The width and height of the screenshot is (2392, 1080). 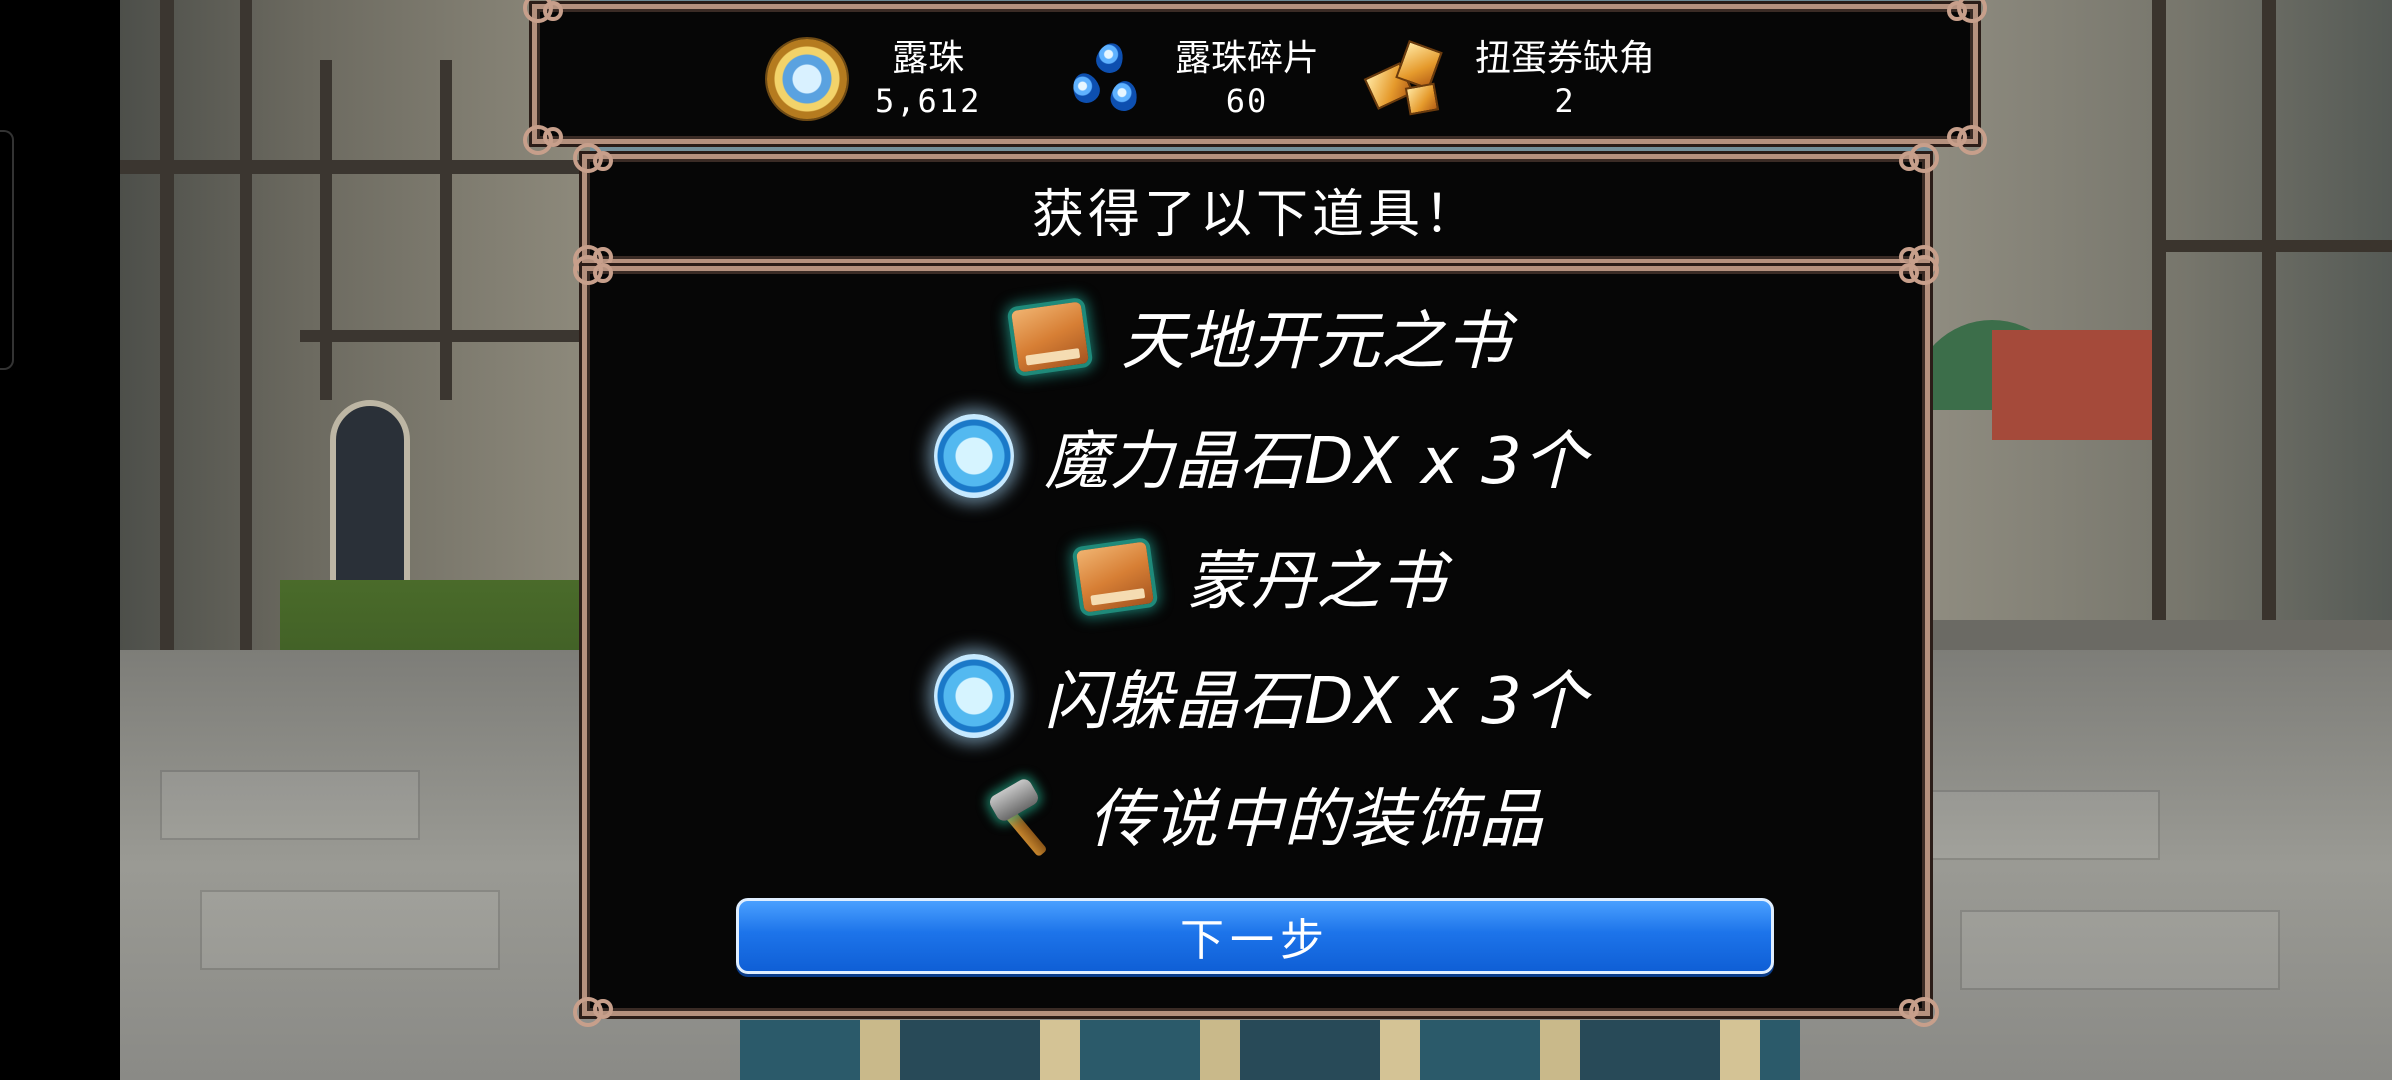 What do you see at coordinates (1107, 79) in the screenshot?
I see `lumi-fragment-icon` at bounding box center [1107, 79].